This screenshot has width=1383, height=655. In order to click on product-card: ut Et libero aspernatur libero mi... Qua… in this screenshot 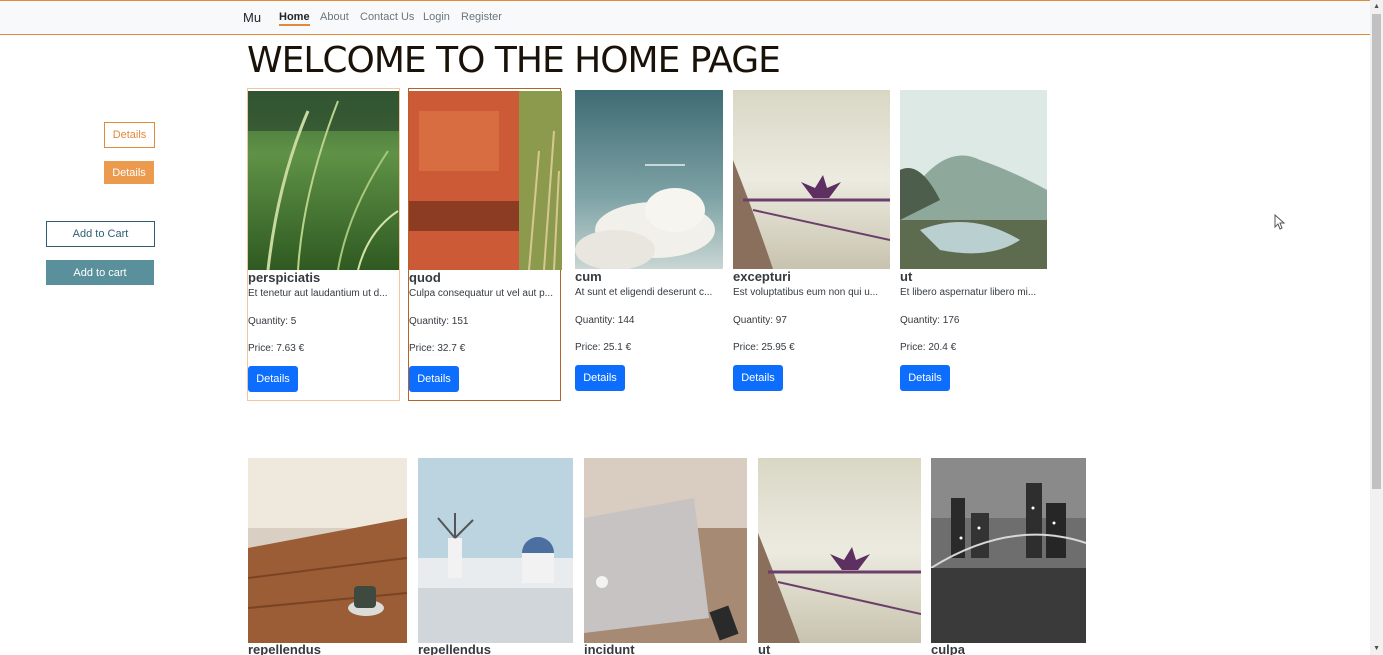, I will do `click(973, 245)`.